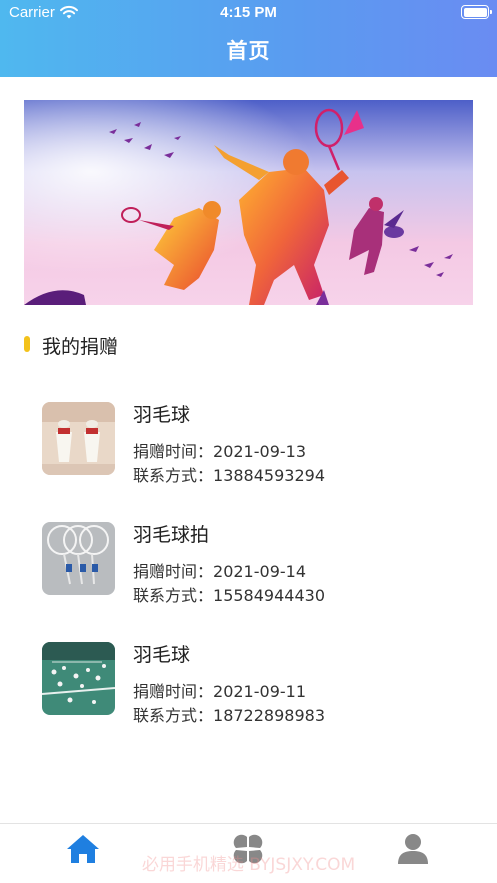  I want to click on donation-time-value: 2021-09-14, so click(259, 571).